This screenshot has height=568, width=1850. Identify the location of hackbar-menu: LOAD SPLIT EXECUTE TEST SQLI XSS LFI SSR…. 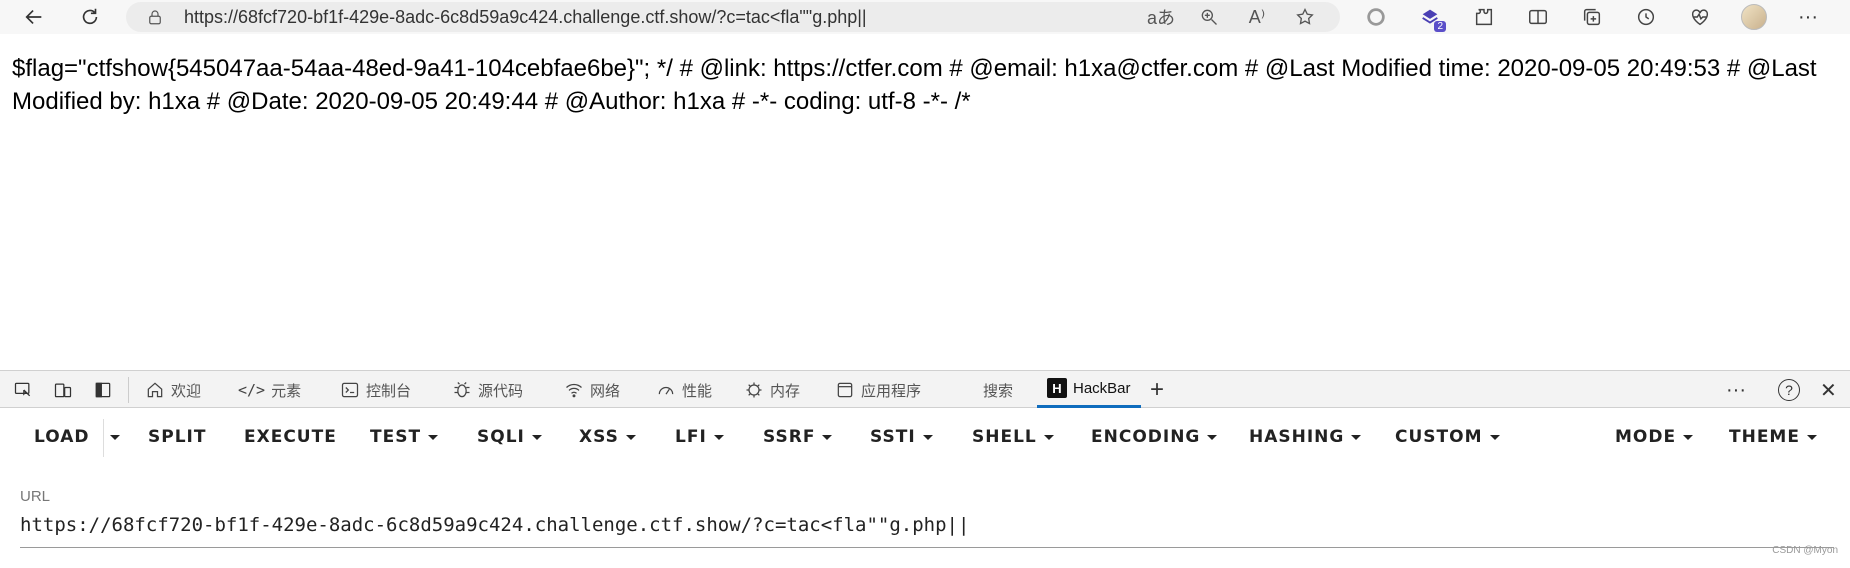
(925, 439).